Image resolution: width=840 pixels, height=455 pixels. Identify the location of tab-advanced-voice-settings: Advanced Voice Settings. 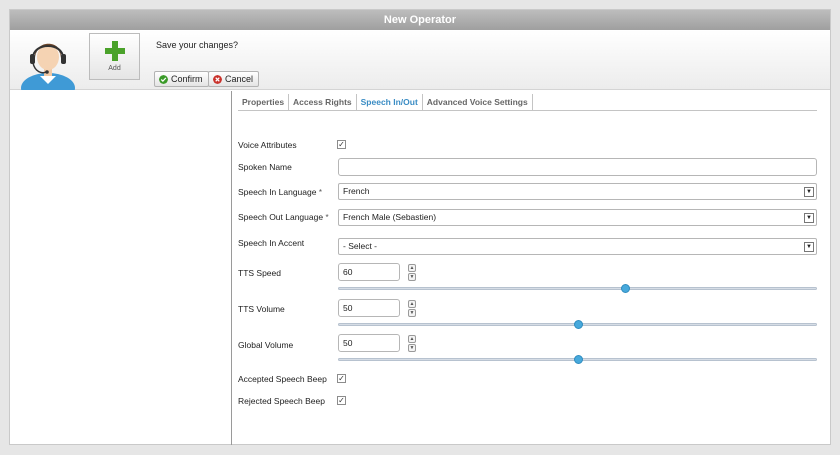
(478, 102).